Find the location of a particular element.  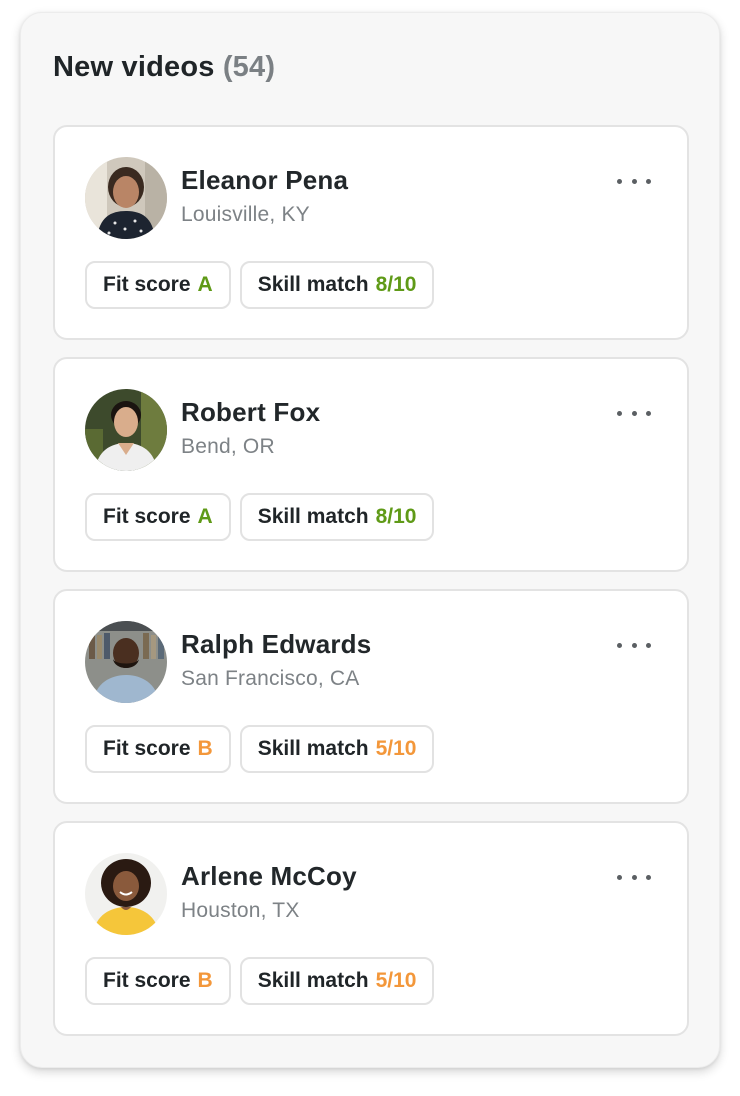

video-count: (54) is located at coordinates (249, 67).